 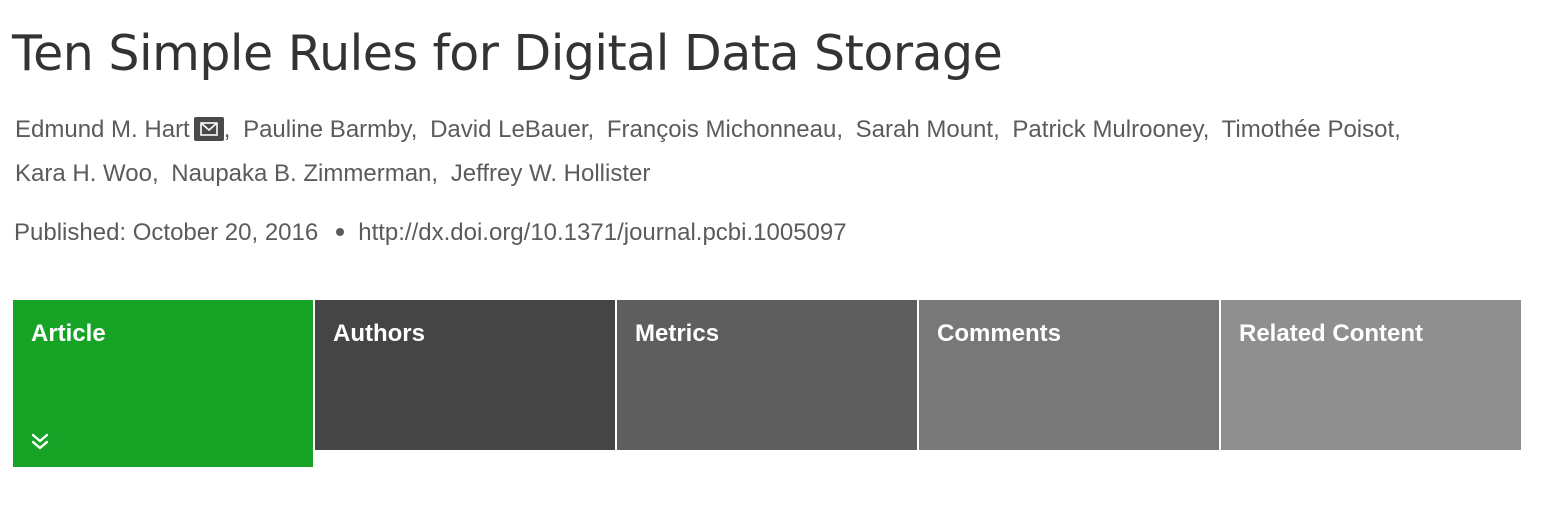 I want to click on author-item: François Michonneau,, so click(x=725, y=129).